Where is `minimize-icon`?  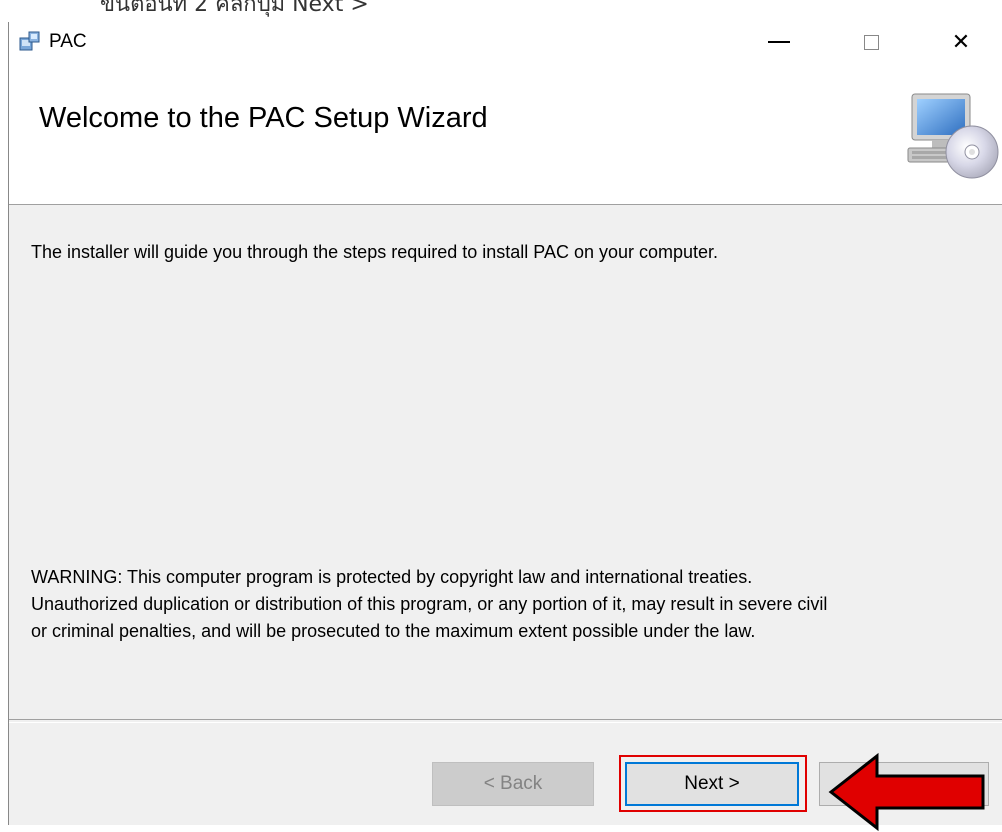
minimize-icon is located at coordinates (779, 42).